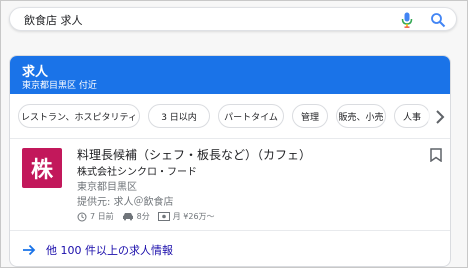 This screenshot has height=268, width=468. I want to click on search-bar, so click(233, 19).